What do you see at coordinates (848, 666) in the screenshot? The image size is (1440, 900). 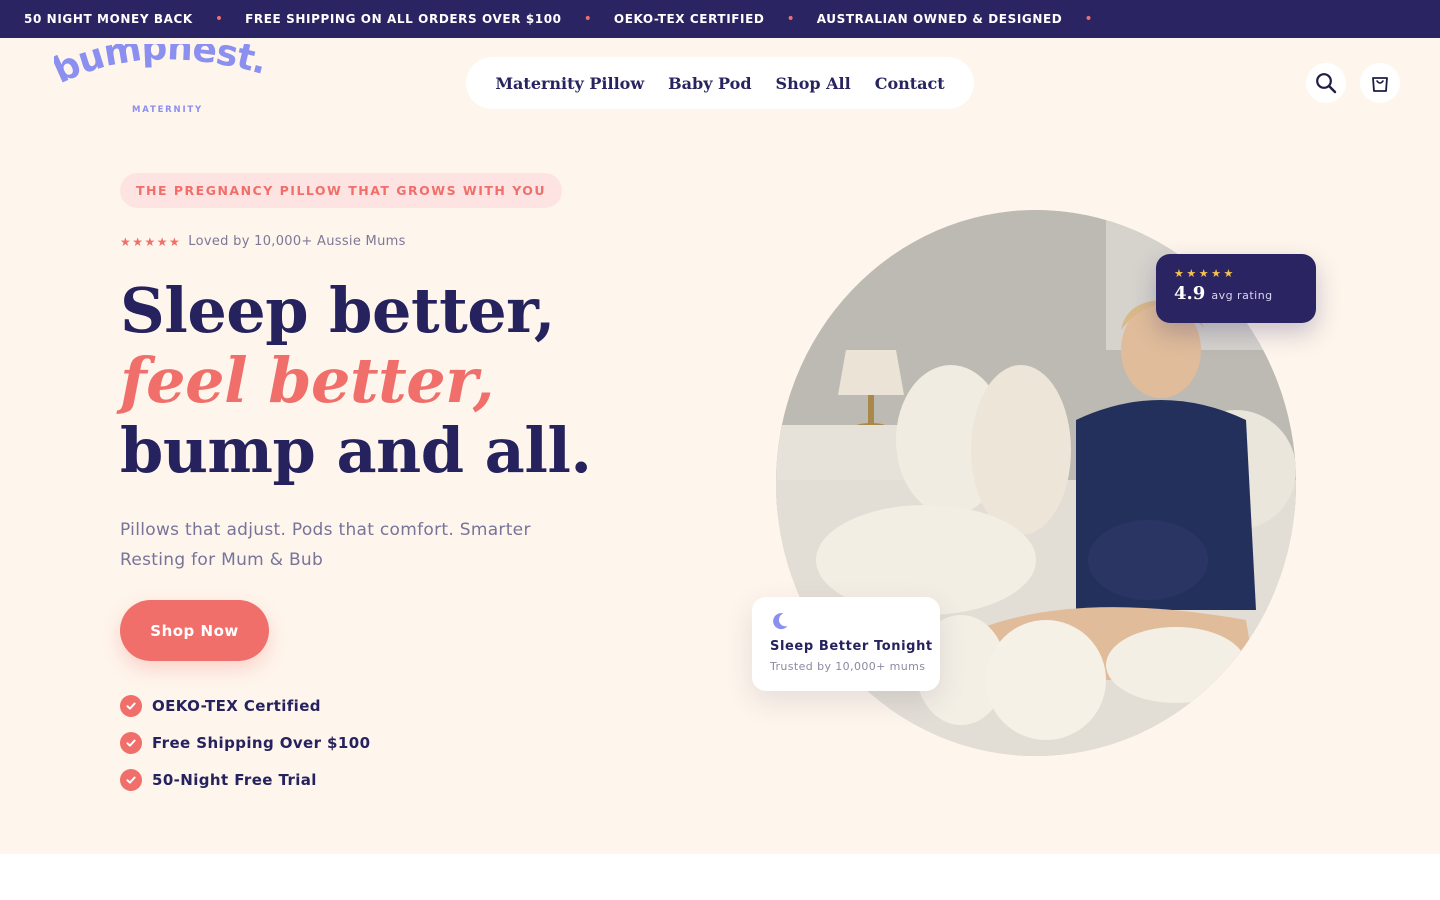 I see `sleep-card-subtitle: Trusted by 10,000+ mums` at bounding box center [848, 666].